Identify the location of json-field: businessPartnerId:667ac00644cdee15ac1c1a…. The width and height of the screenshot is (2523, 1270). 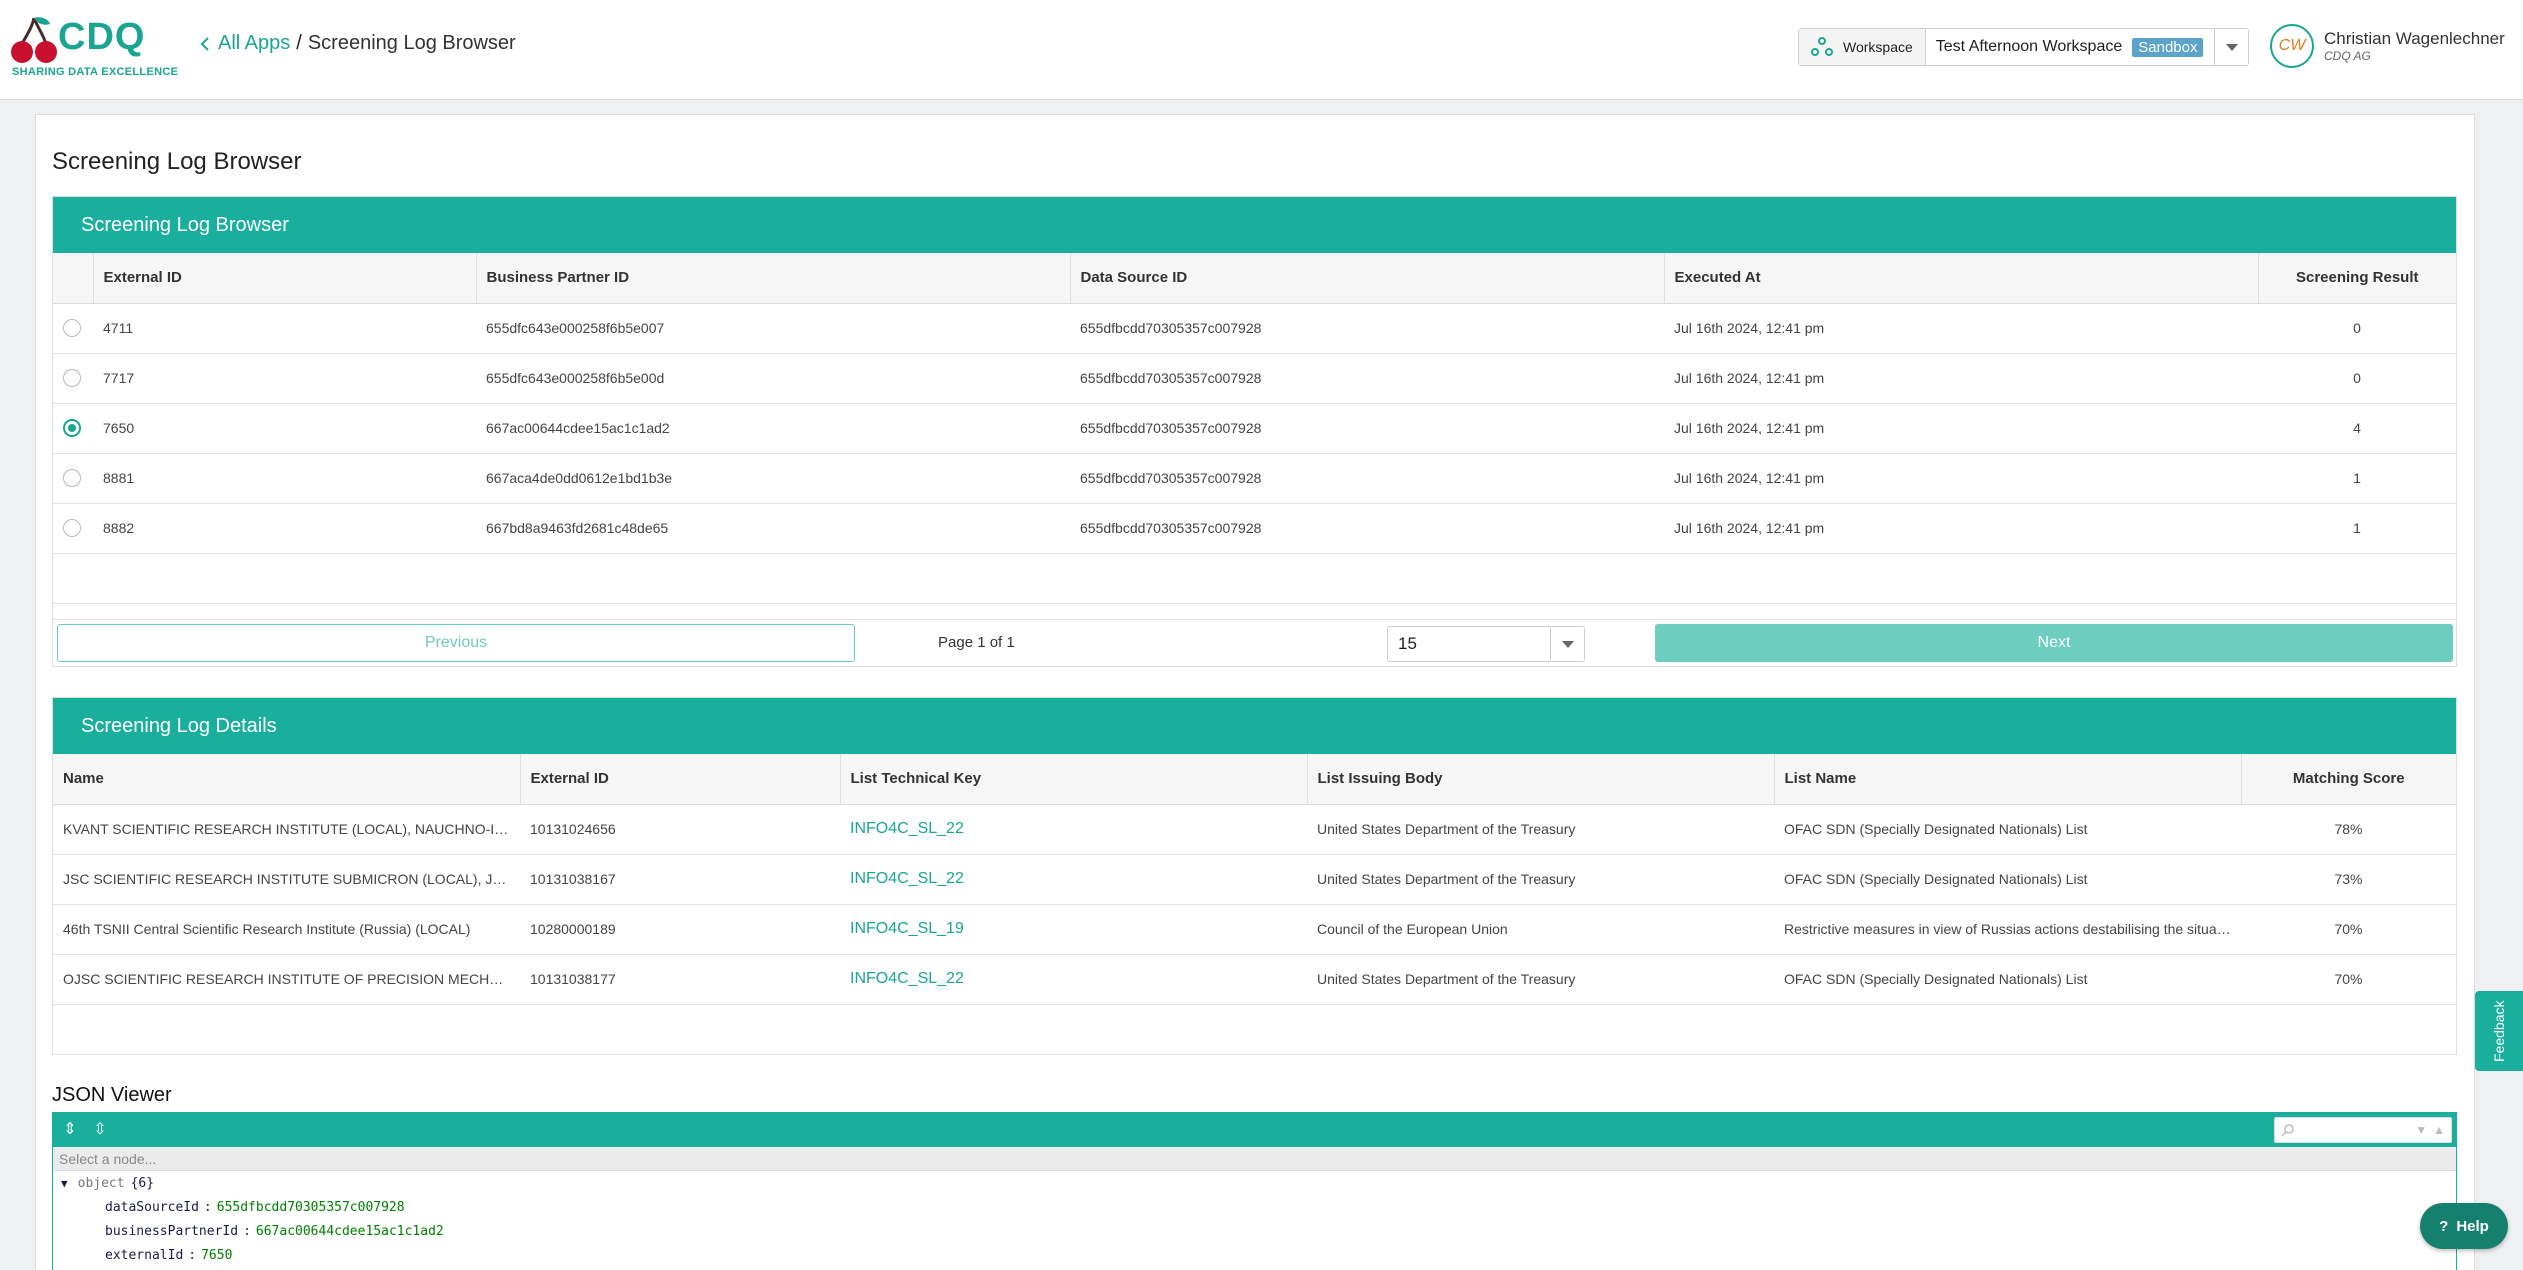
(1254, 1231).